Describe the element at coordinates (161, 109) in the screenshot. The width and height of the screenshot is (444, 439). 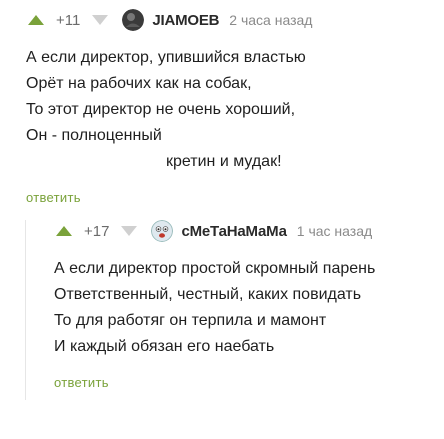
I see `comment-line: То этот директор не очень хороший,` at that location.